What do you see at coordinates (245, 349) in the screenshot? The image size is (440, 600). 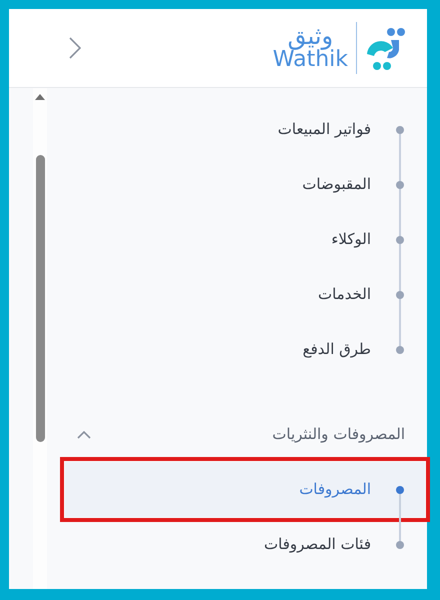 I see `menu-item: طرق الدفع` at bounding box center [245, 349].